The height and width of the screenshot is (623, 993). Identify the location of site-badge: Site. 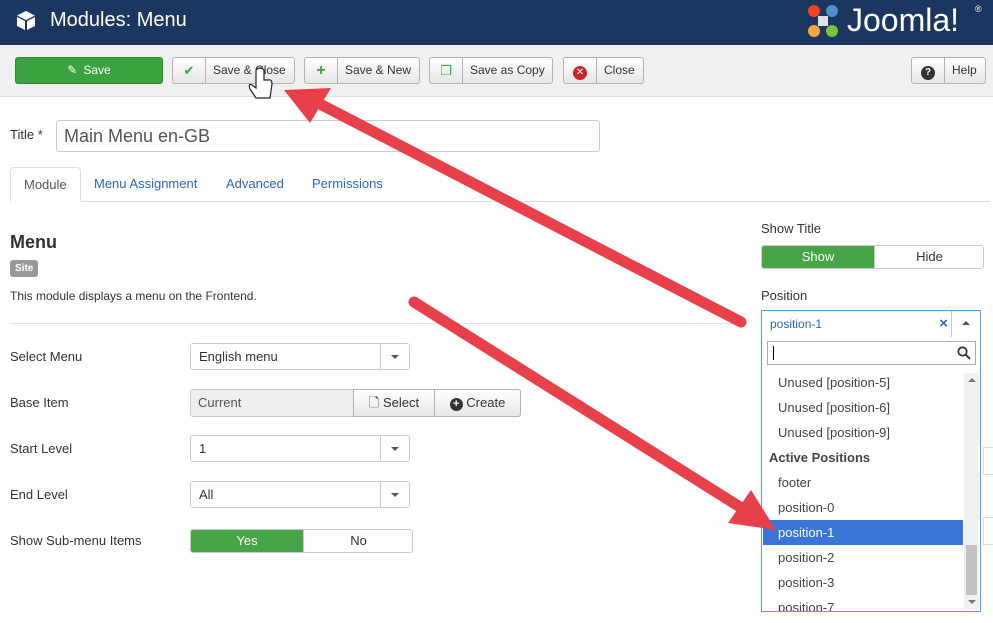
(24, 268).